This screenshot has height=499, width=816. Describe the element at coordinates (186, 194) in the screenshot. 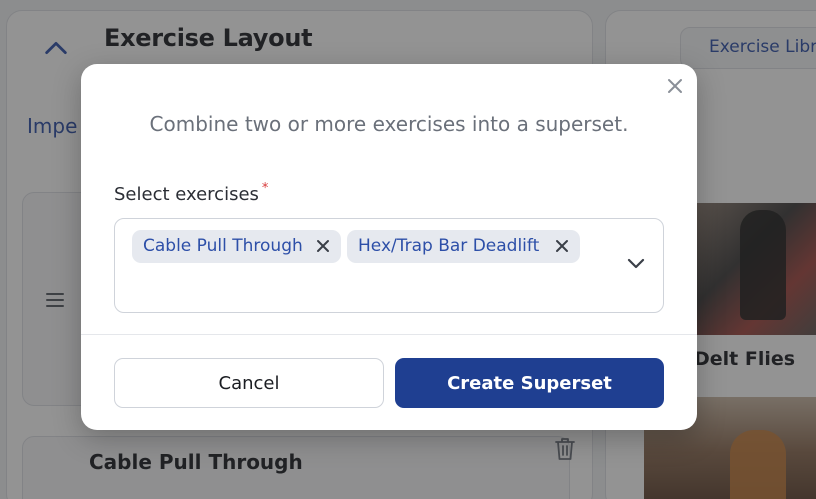

I see `field-label-text: Select exercises` at that location.